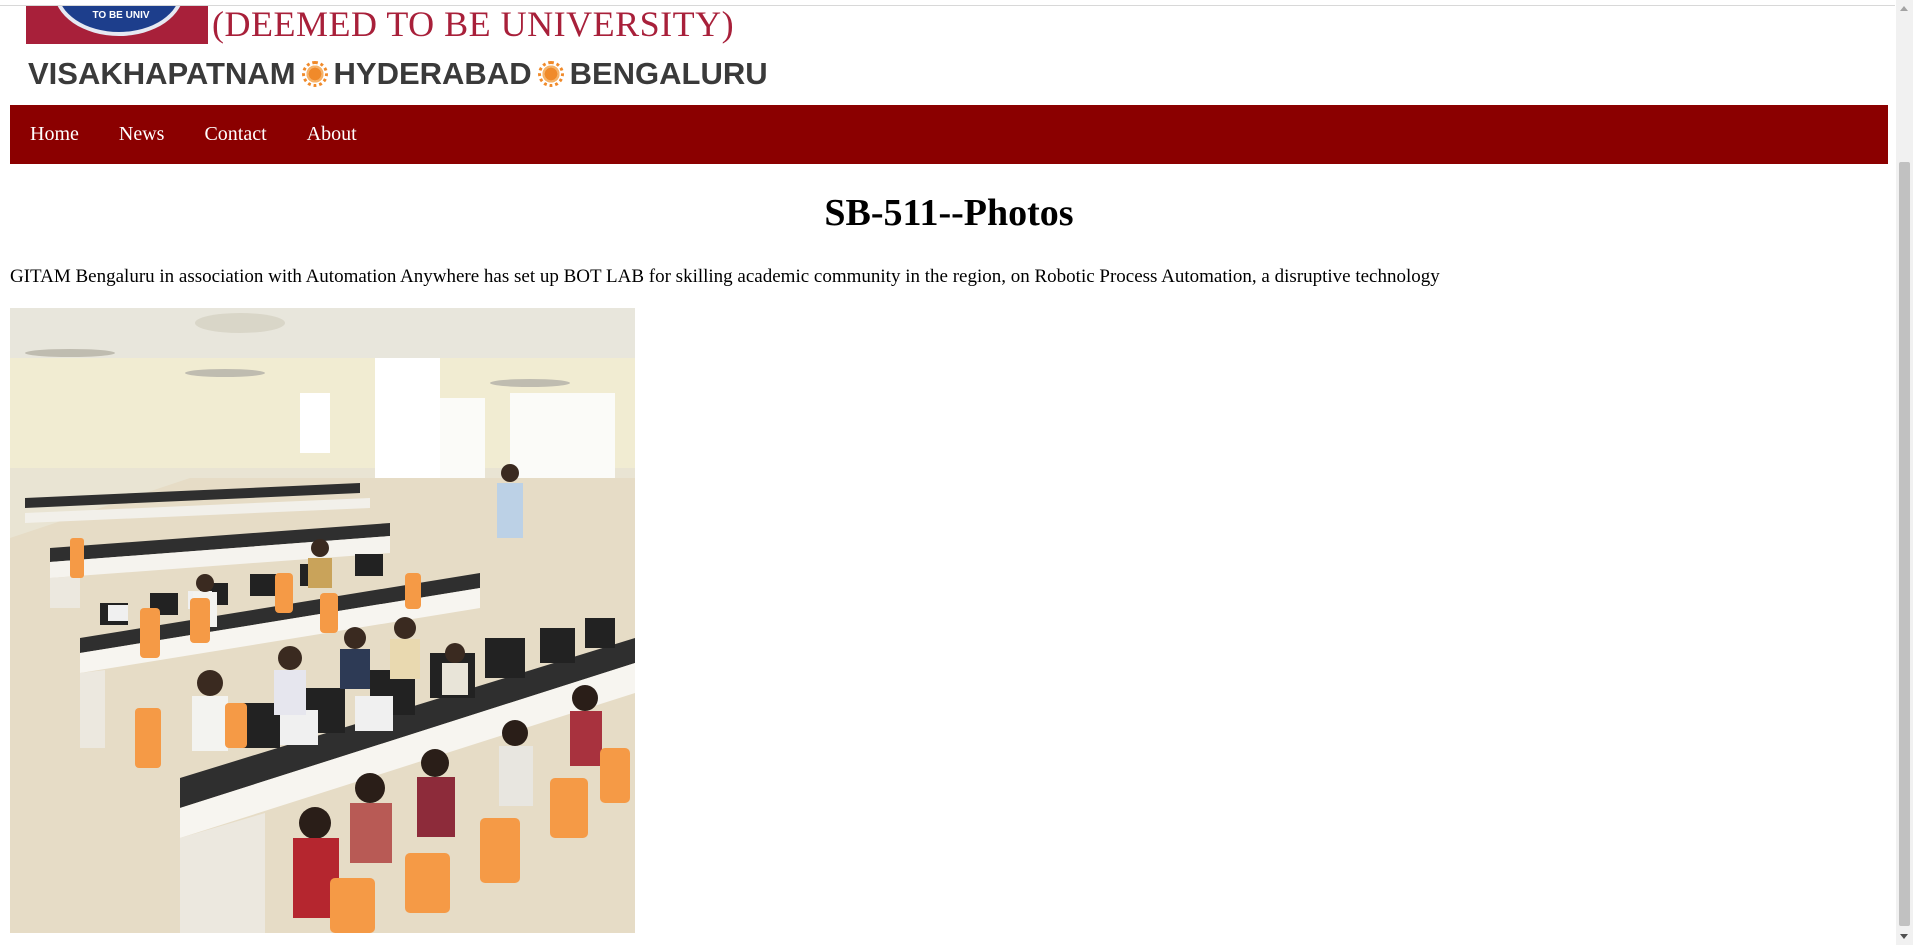 The image size is (1913, 945). I want to click on city-bengaluru: BENGALURU, so click(668, 73).